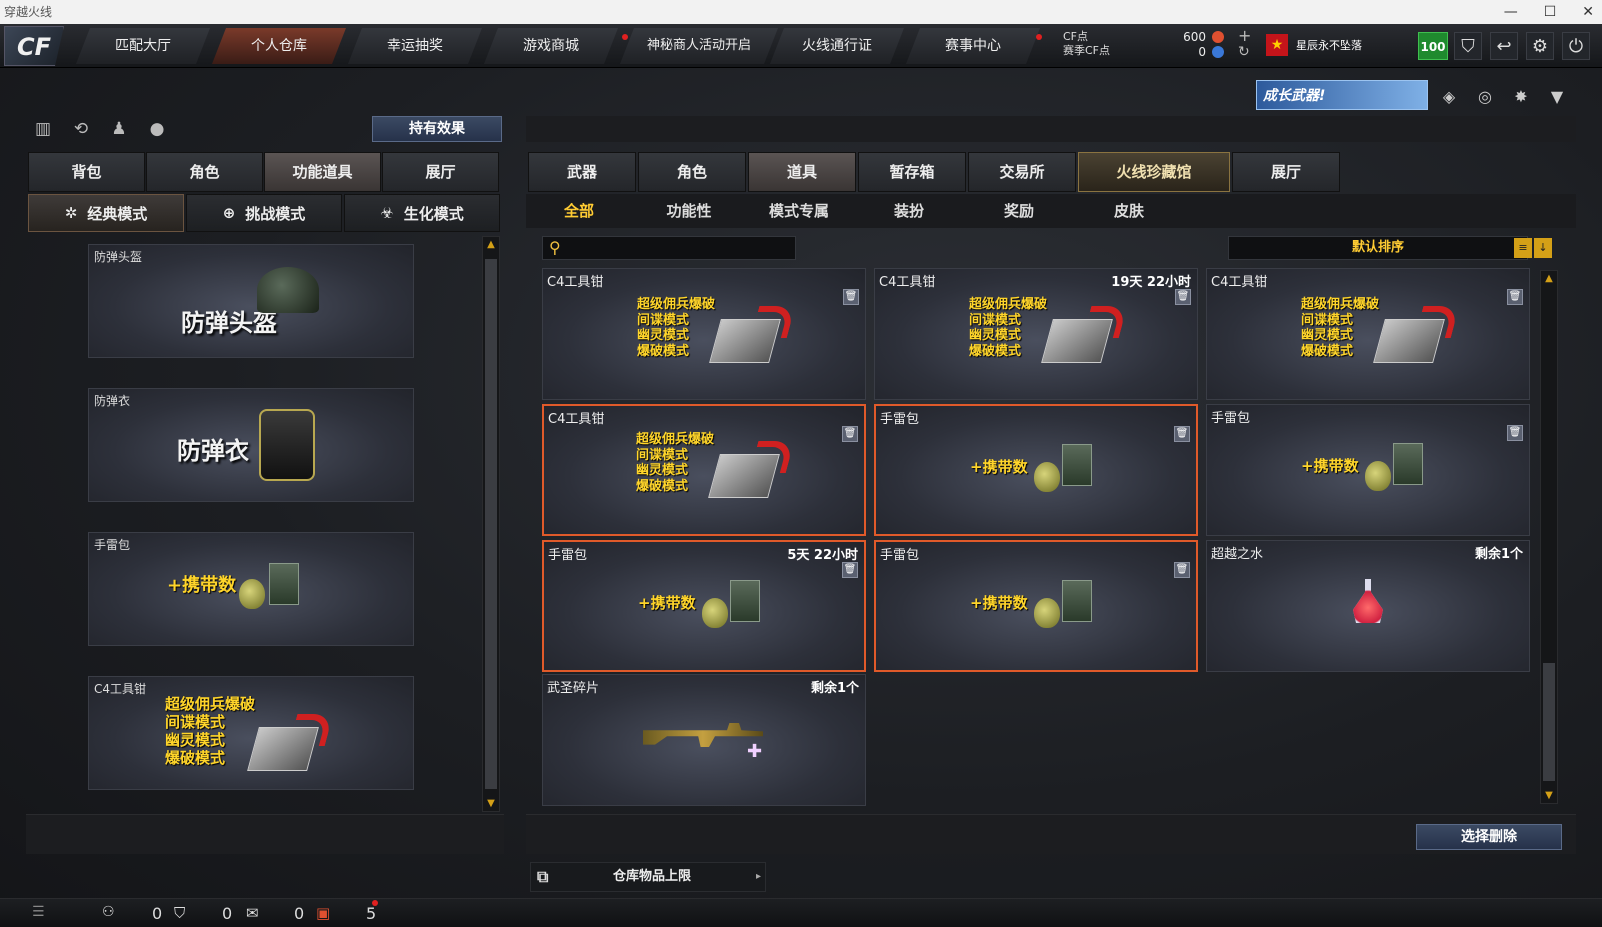 The image size is (1602, 927). What do you see at coordinates (1244, 35) in the screenshot?
I see `add-currency-icon: +` at bounding box center [1244, 35].